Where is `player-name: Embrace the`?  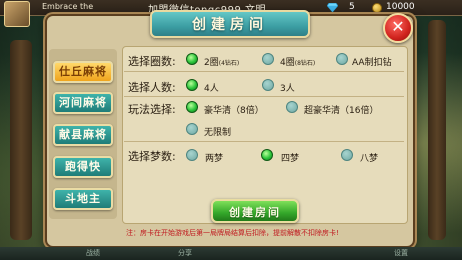 player-name: Embrace the is located at coordinates (68, 6).